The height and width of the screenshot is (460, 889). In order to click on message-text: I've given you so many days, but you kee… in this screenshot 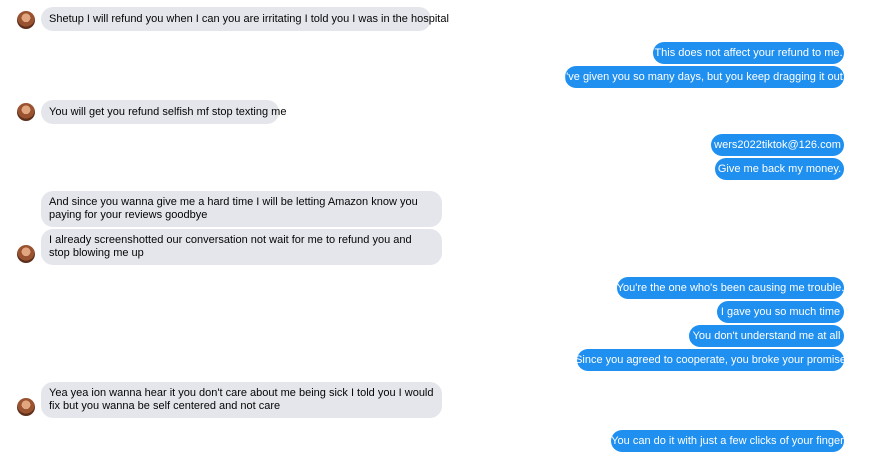, I will do `click(704, 76)`.